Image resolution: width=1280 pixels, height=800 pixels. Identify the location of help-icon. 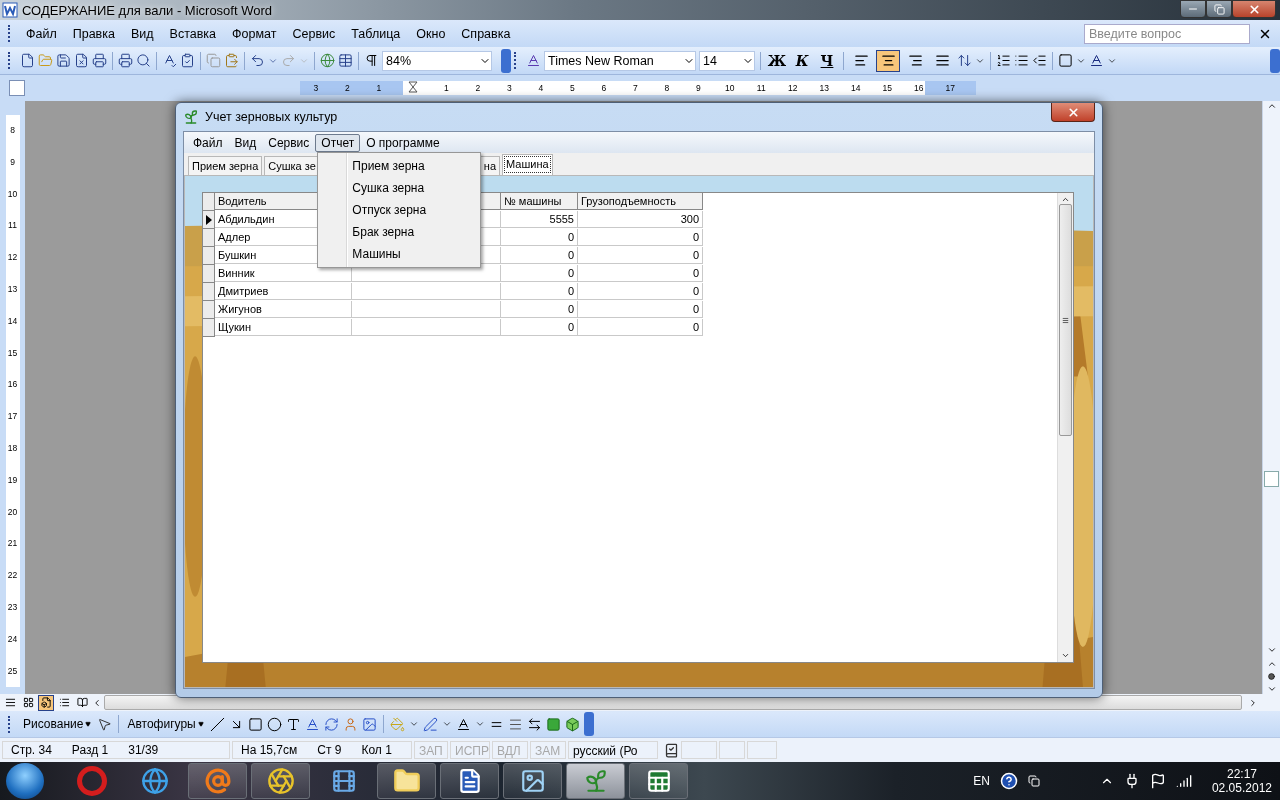
(1008, 781).